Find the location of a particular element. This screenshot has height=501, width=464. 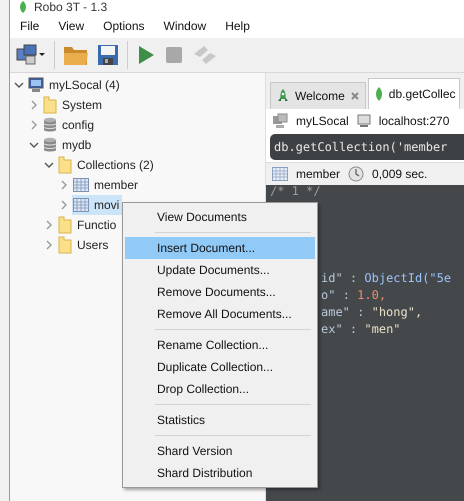

menu-item: Shard Version is located at coordinates (220, 451).